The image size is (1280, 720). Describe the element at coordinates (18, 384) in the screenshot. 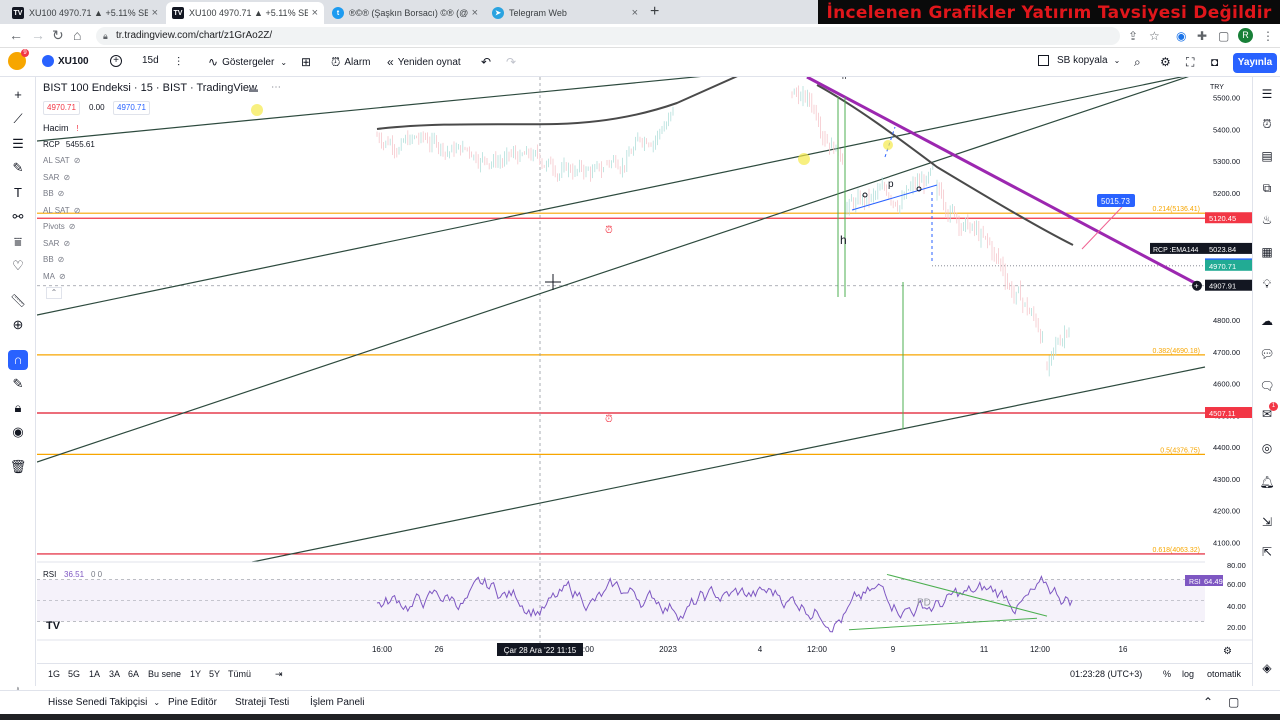

I see `lock-drawing-icon: ✎` at that location.